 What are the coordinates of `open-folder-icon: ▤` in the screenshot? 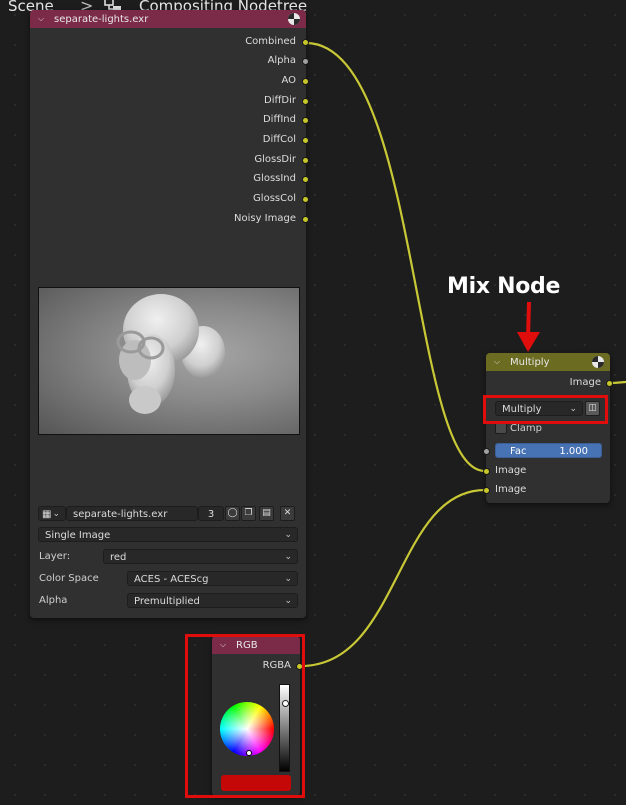 It's located at (266, 513).